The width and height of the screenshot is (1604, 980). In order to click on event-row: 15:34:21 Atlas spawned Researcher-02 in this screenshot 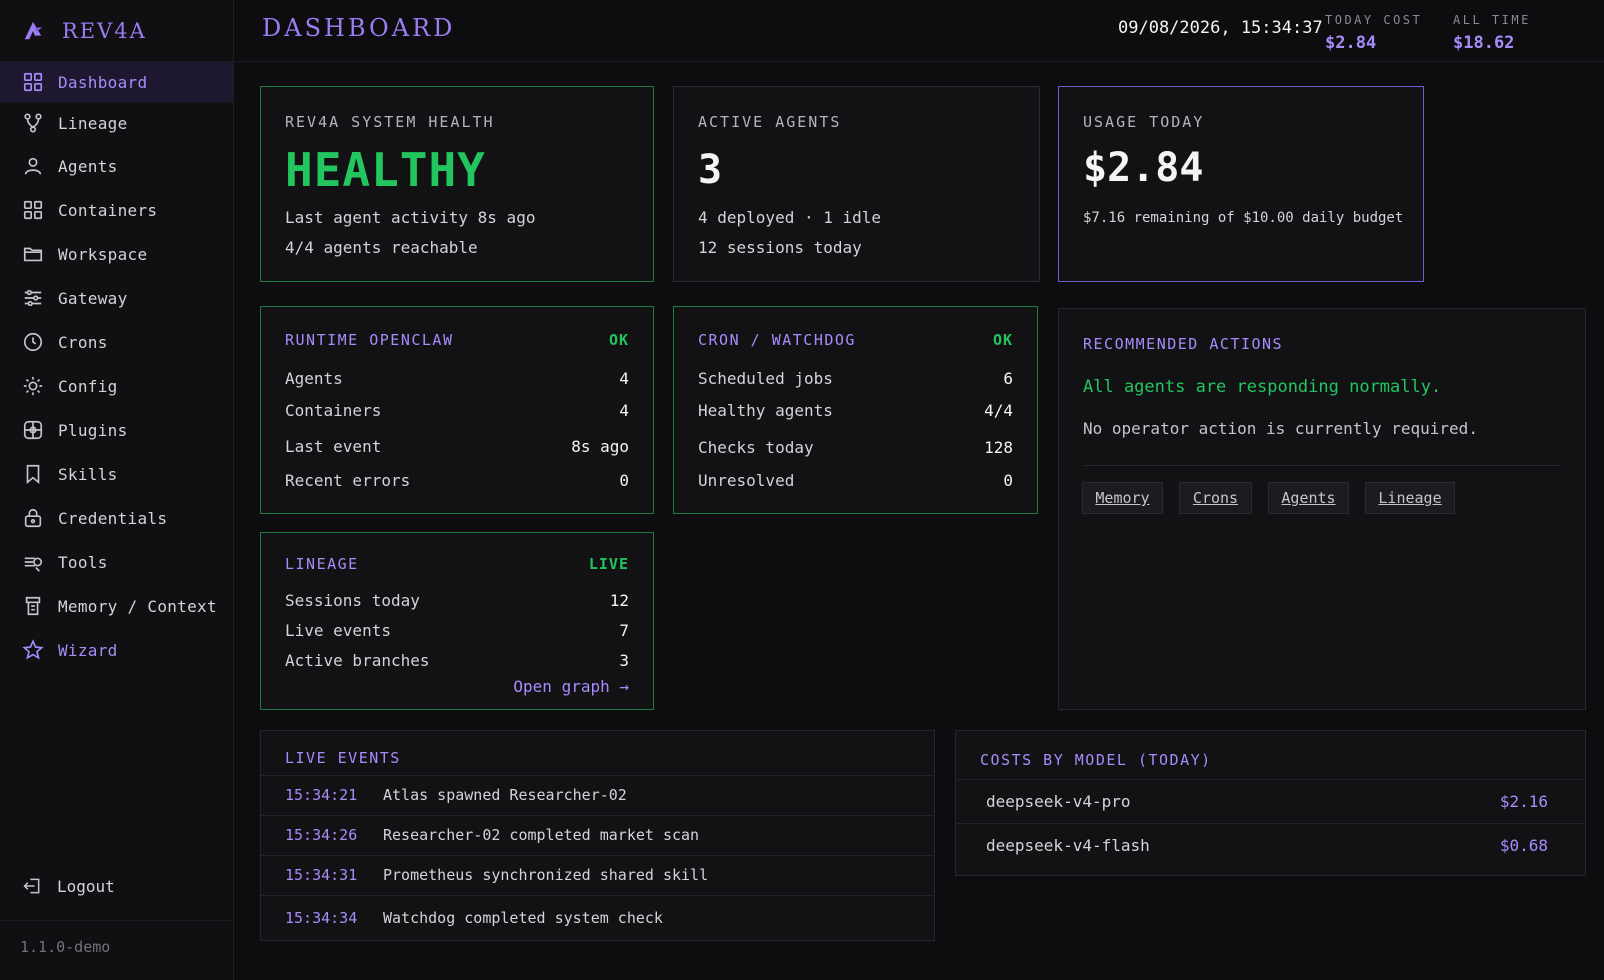, I will do `click(597, 794)`.